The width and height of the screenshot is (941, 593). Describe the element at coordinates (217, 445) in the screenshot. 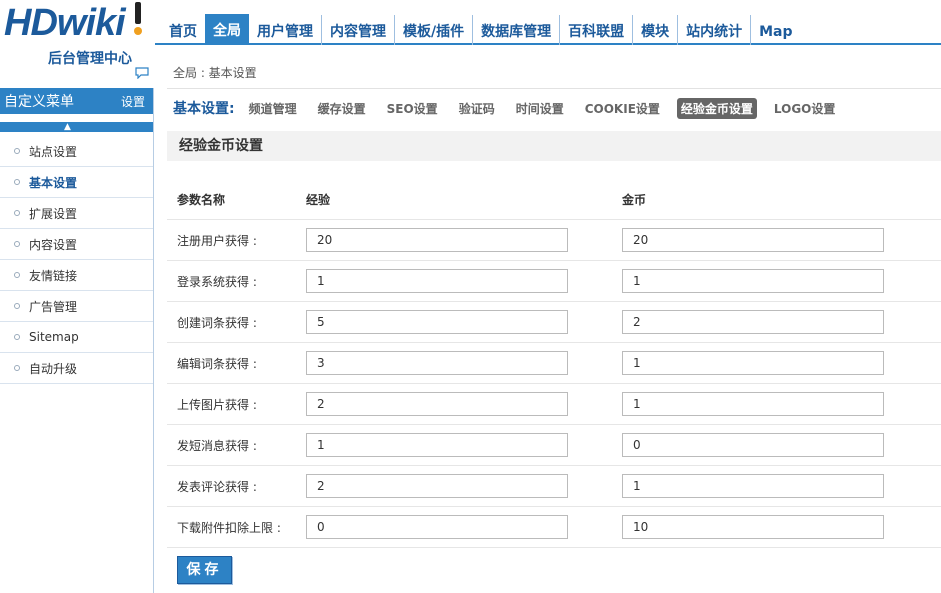

I see `param-name-label: 发短消息获得 :` at that location.